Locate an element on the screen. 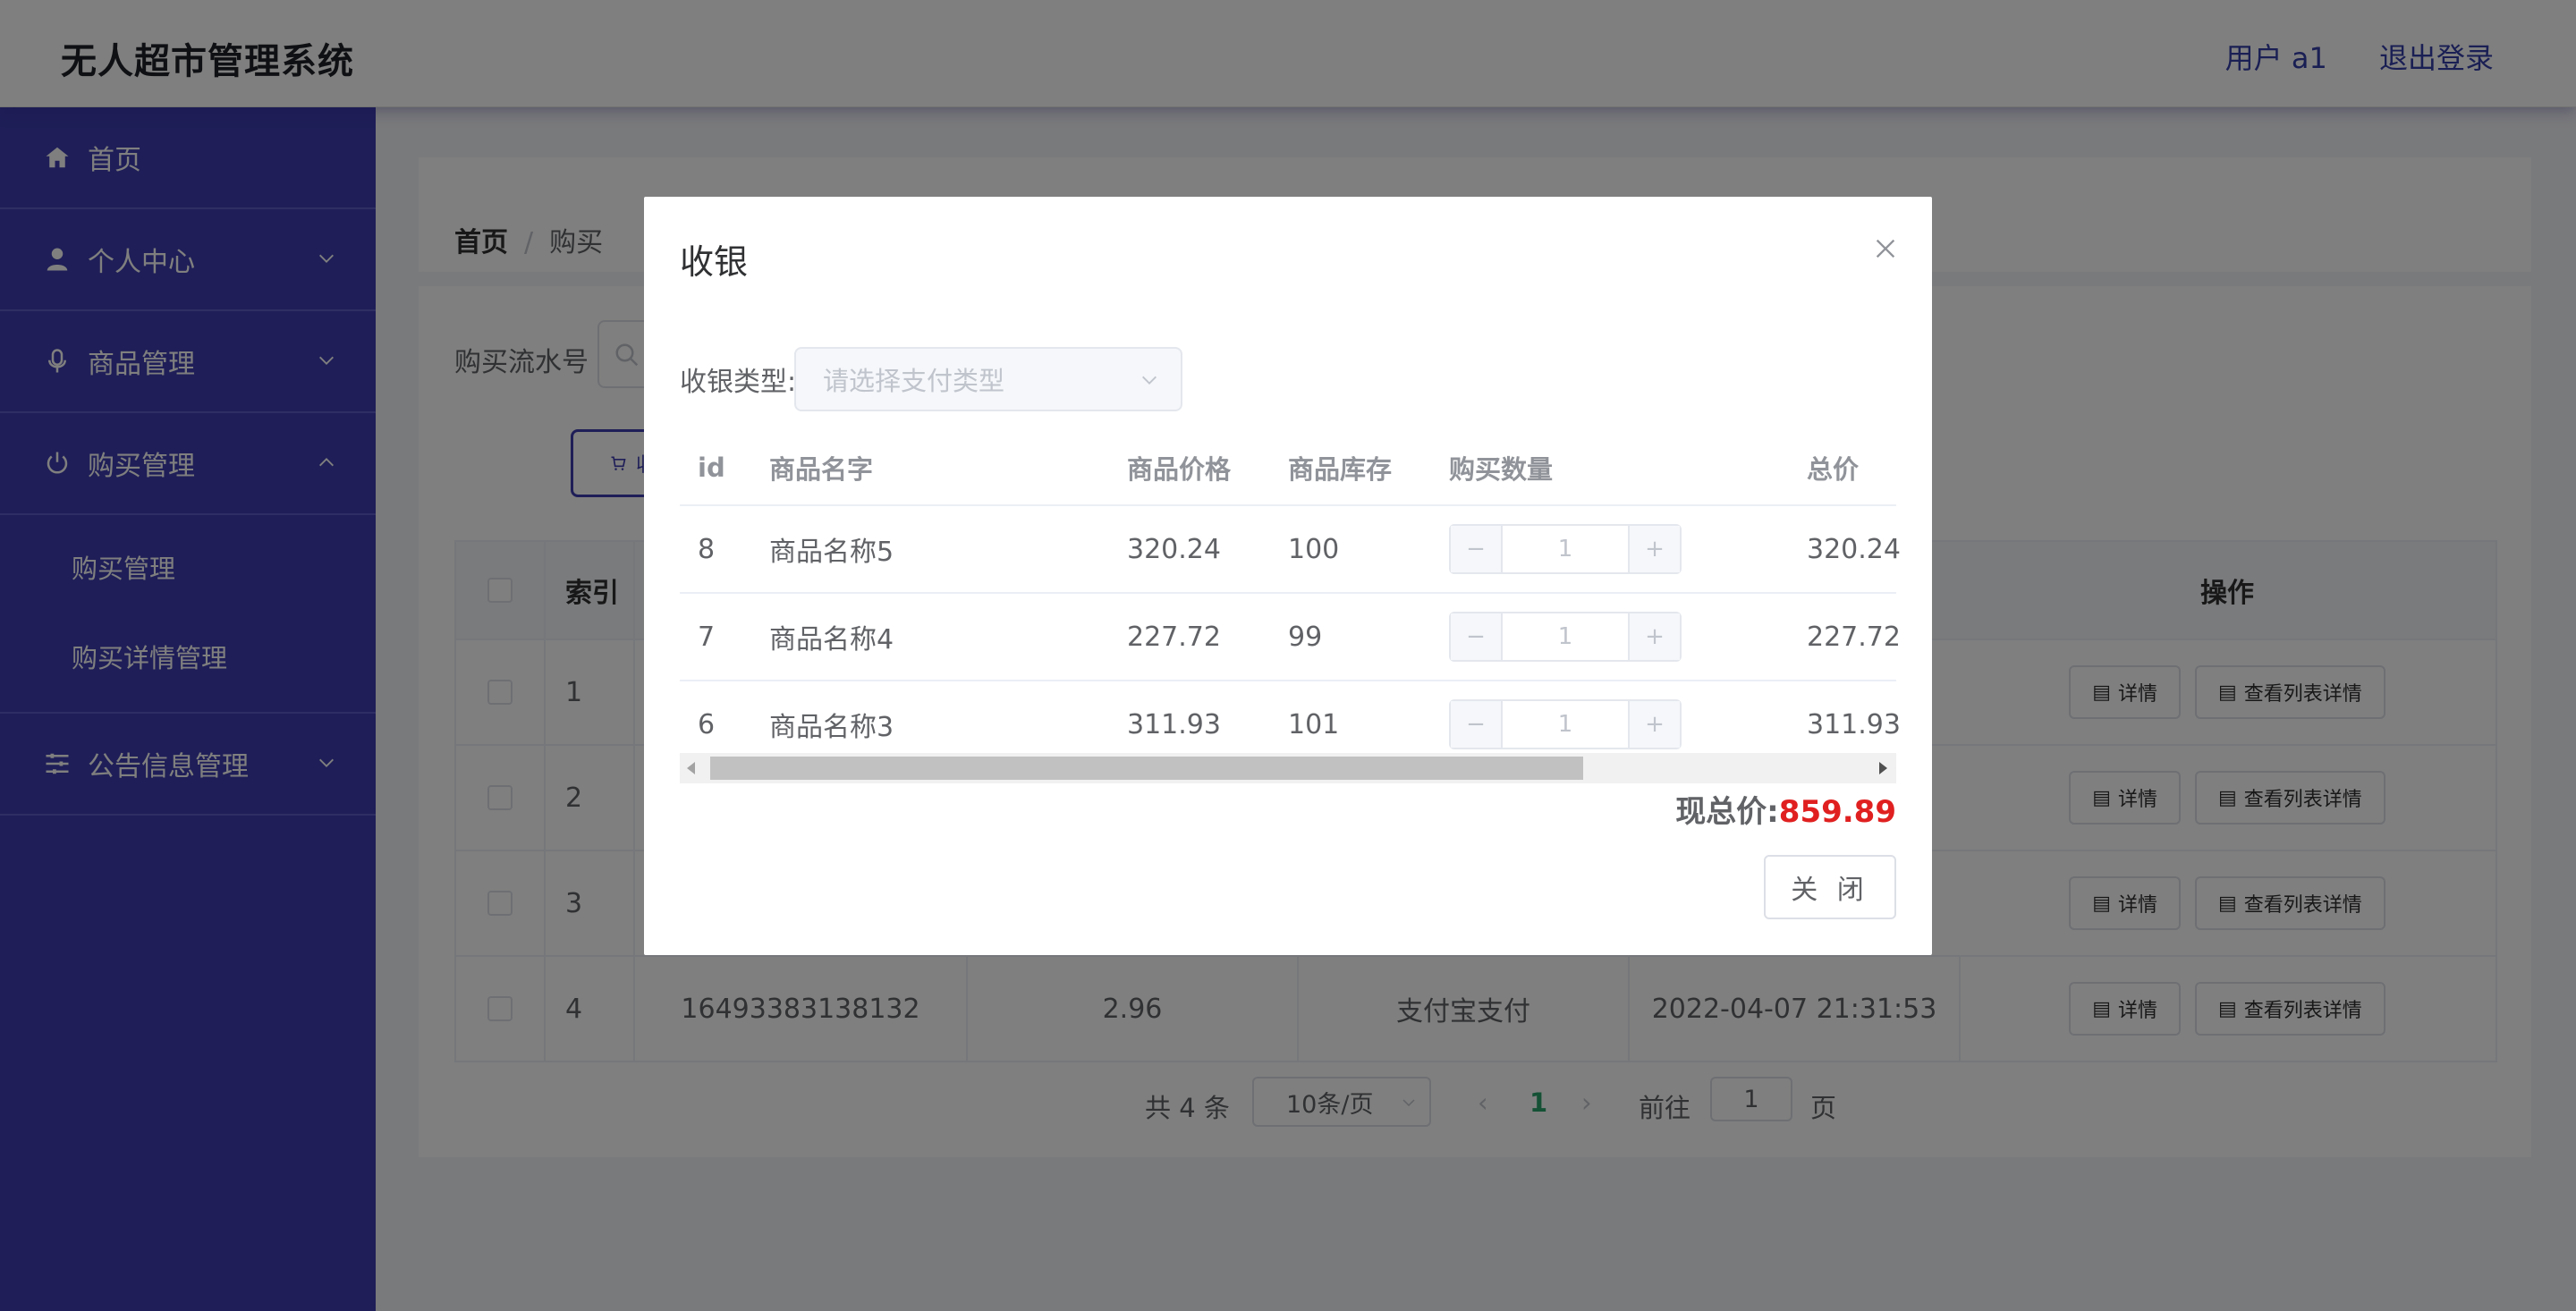 This screenshot has height=1311, width=2576. chevron-down-icon is located at coordinates (1149, 380).